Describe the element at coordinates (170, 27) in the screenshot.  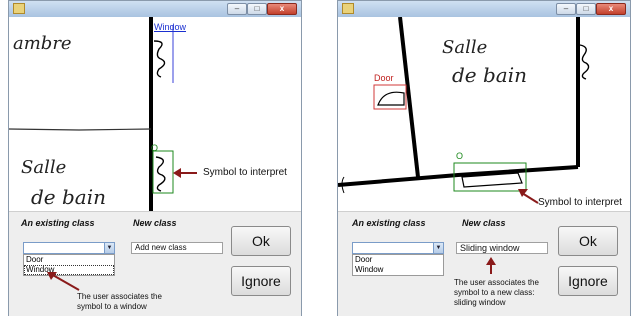
I see `window-detection-label: Window` at that location.